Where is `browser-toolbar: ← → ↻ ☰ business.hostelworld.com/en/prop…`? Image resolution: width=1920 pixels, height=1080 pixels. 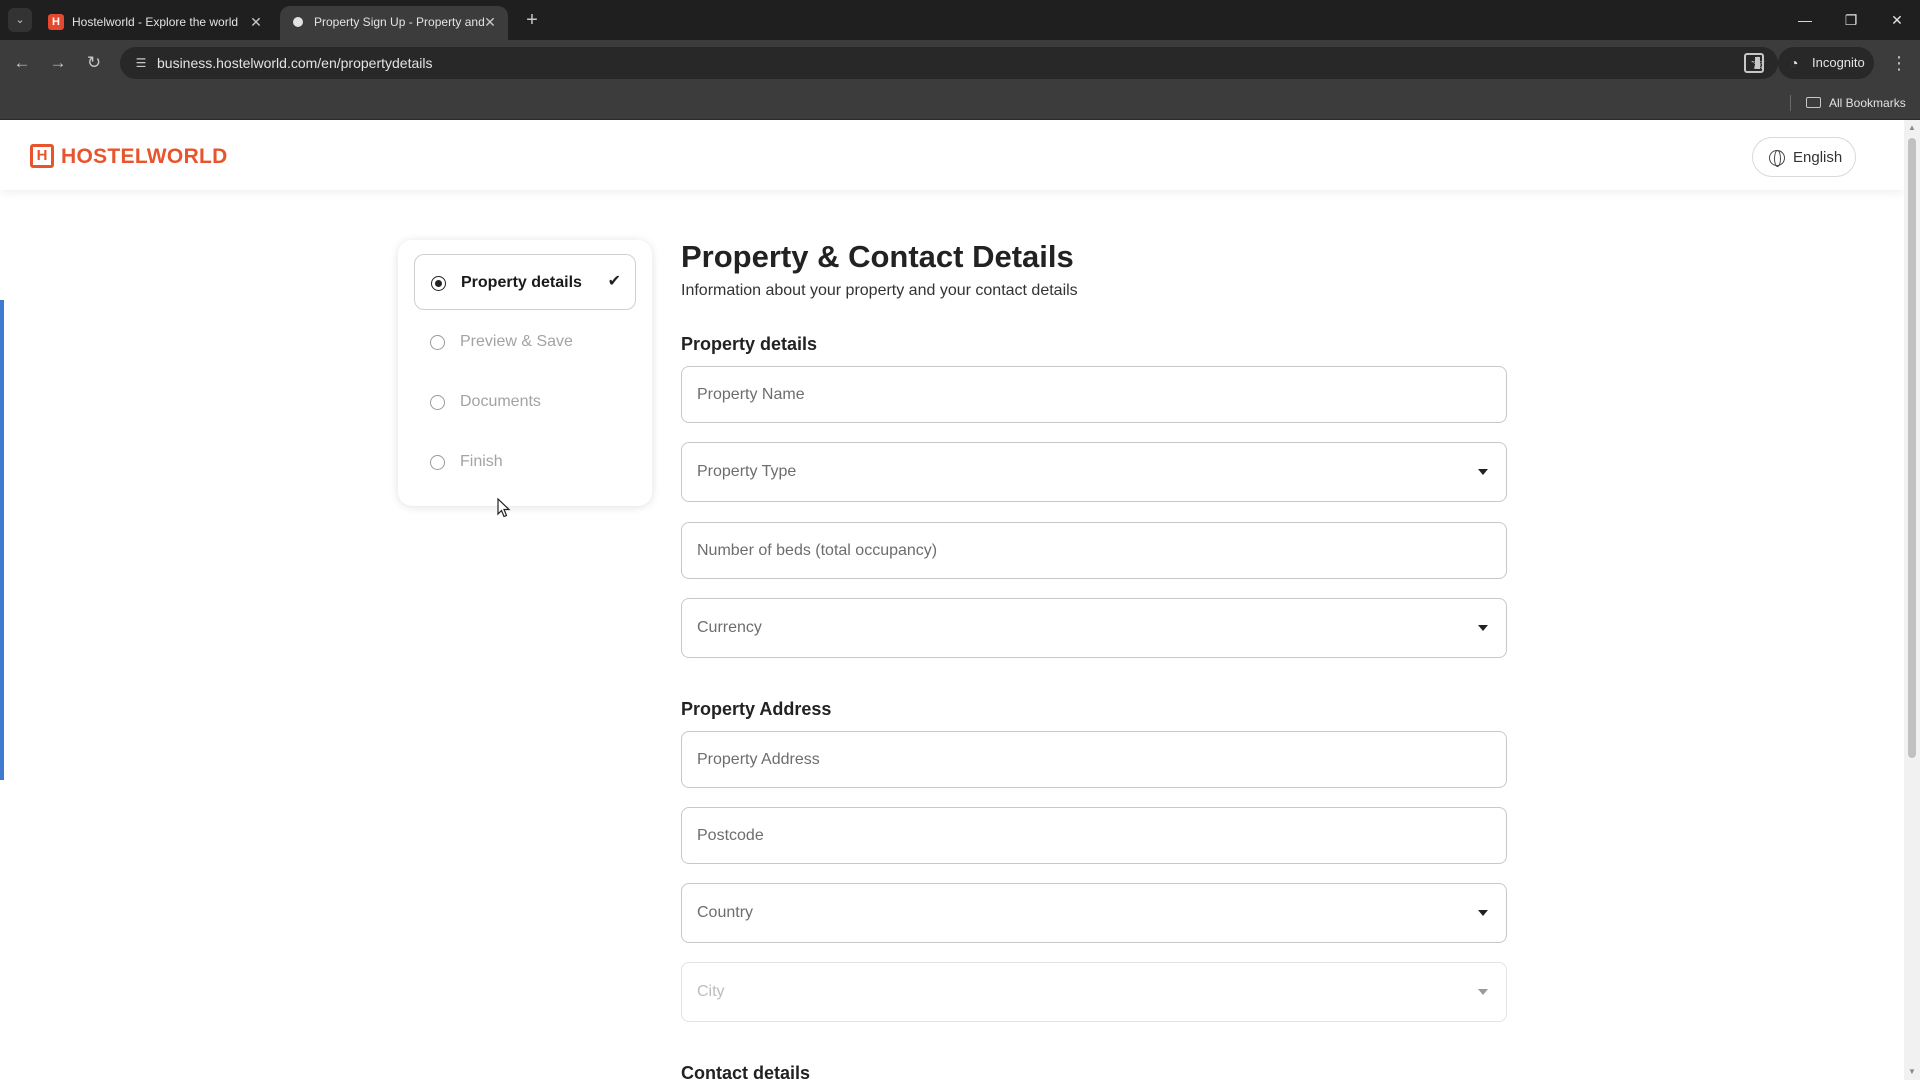 browser-toolbar: ← → ↻ ☰ business.hostelworld.com/en/prop… is located at coordinates (960, 63).